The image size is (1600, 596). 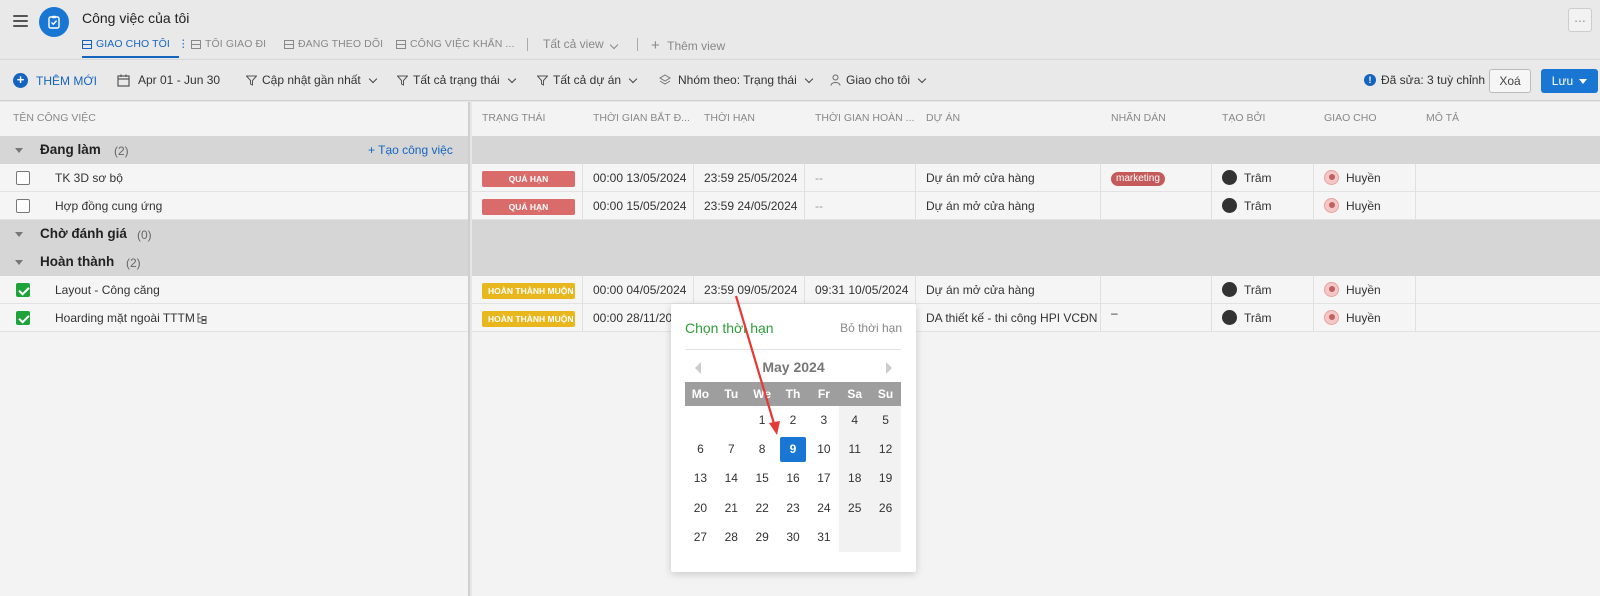 What do you see at coordinates (793, 537) in the screenshot?
I see `calendar-day: 30` at bounding box center [793, 537].